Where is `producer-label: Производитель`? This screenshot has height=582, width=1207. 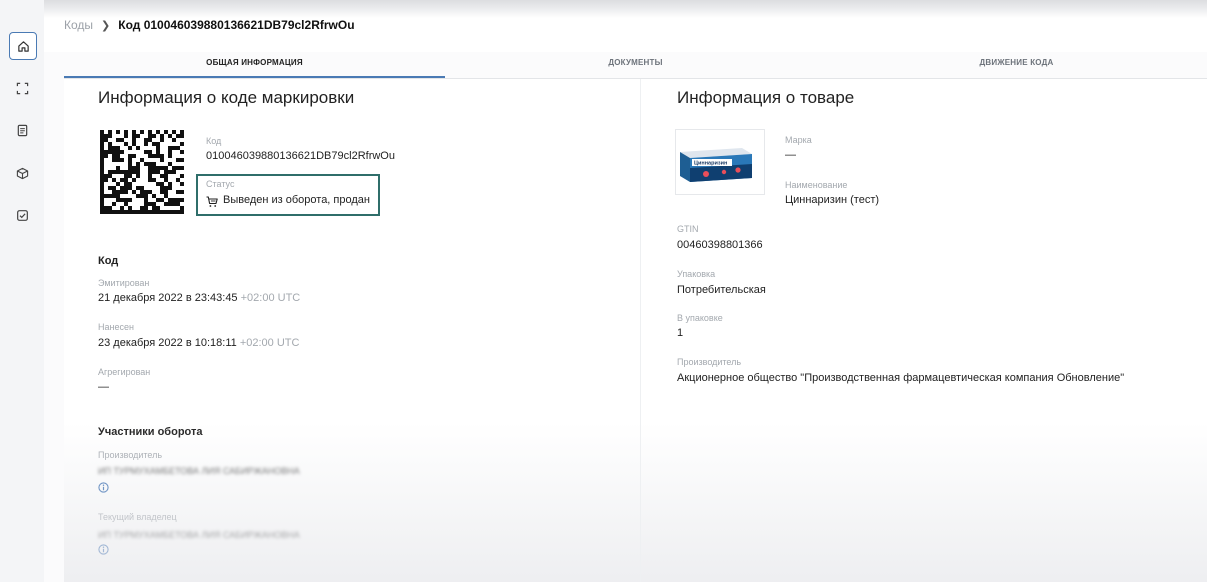 producer-label: Производитель is located at coordinates (130, 455).